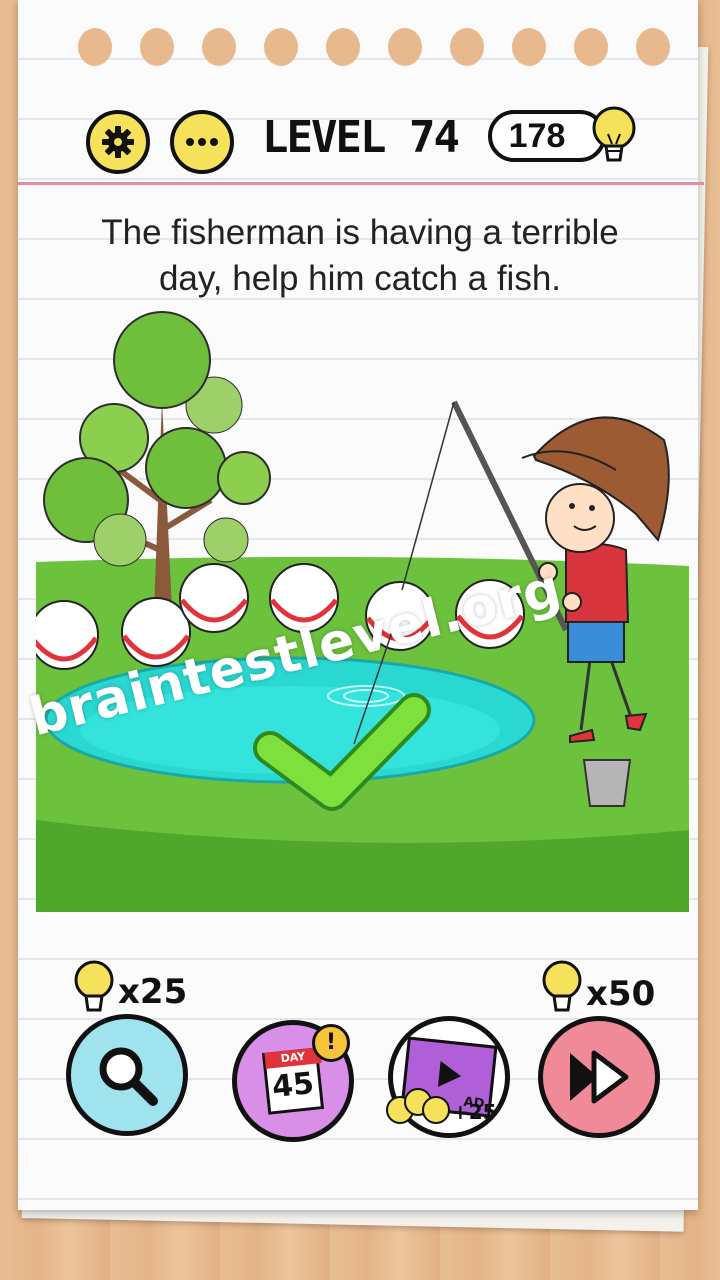  I want to click on question-line-1: The fisherman is having a terrible, so click(360, 232).